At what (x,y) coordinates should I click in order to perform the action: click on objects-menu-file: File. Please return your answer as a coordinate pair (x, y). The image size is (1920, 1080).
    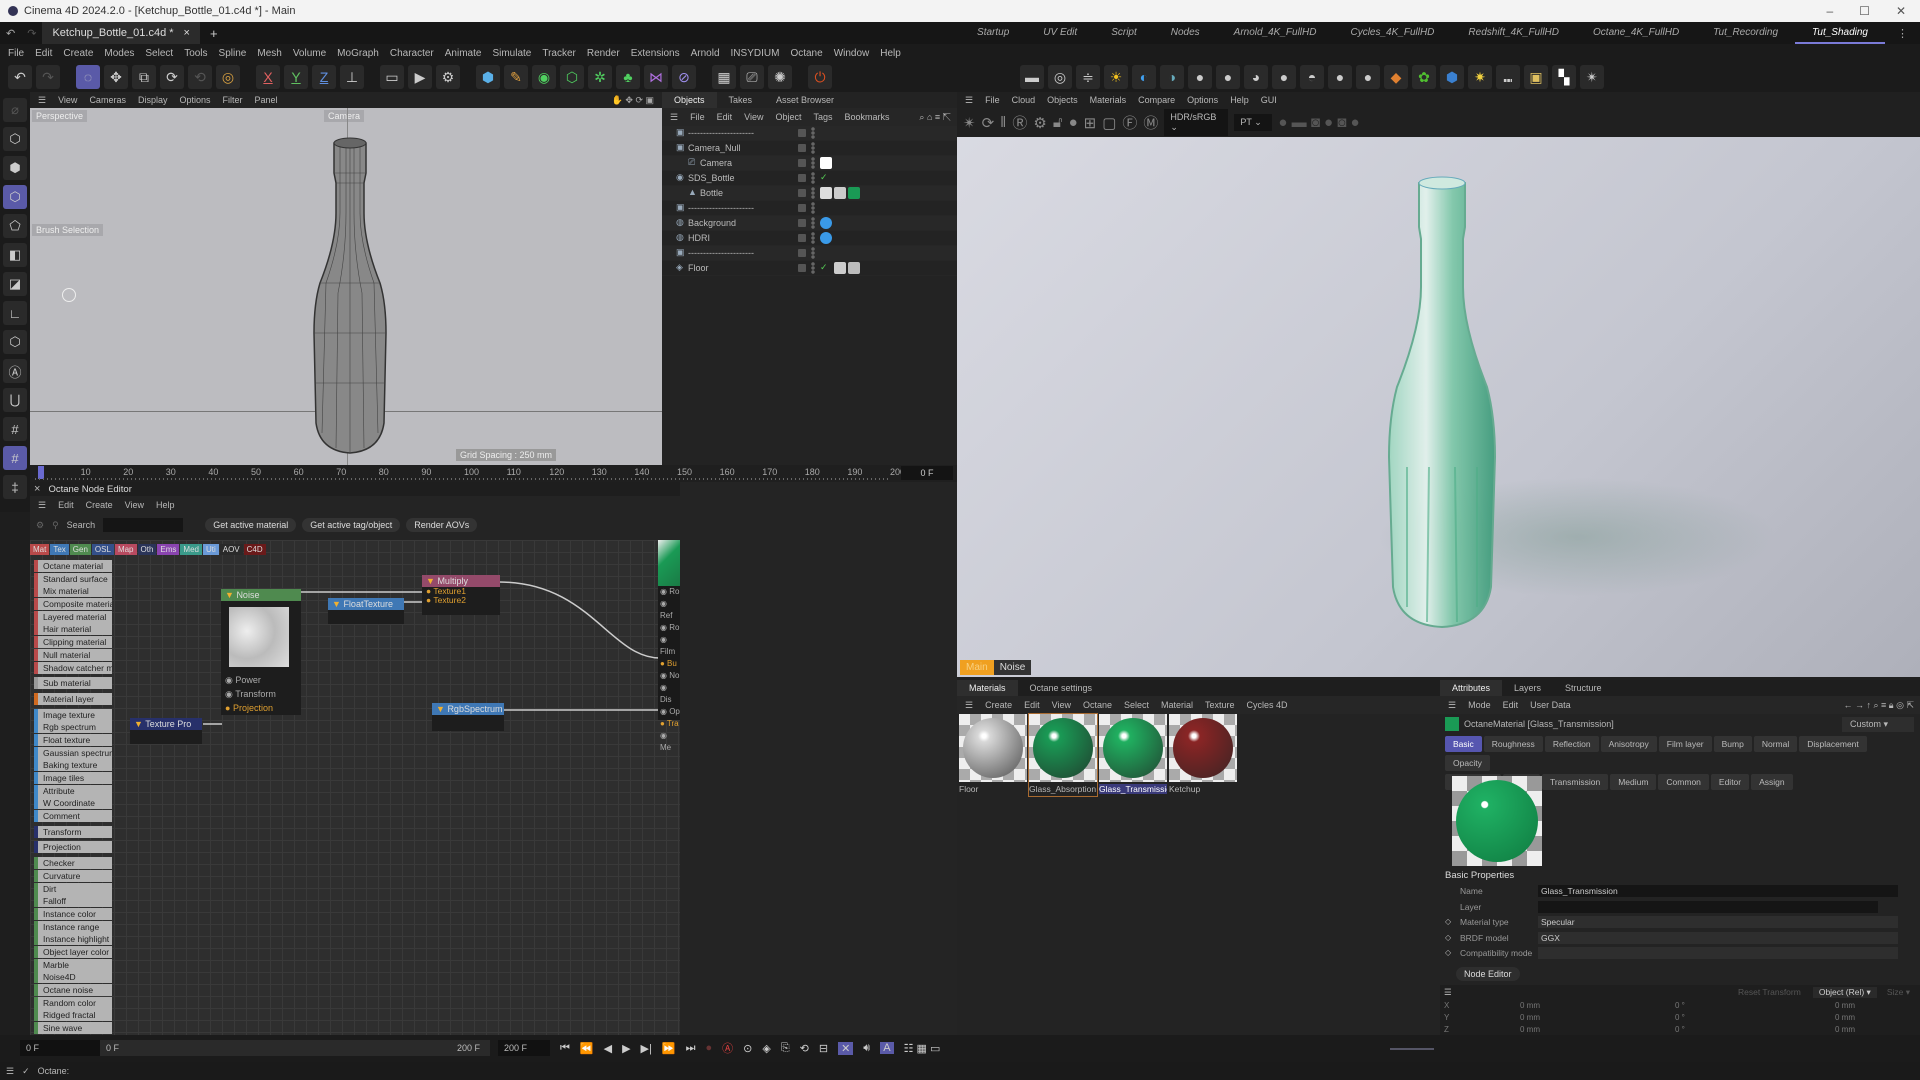
    Looking at the image, I should click on (697, 117).